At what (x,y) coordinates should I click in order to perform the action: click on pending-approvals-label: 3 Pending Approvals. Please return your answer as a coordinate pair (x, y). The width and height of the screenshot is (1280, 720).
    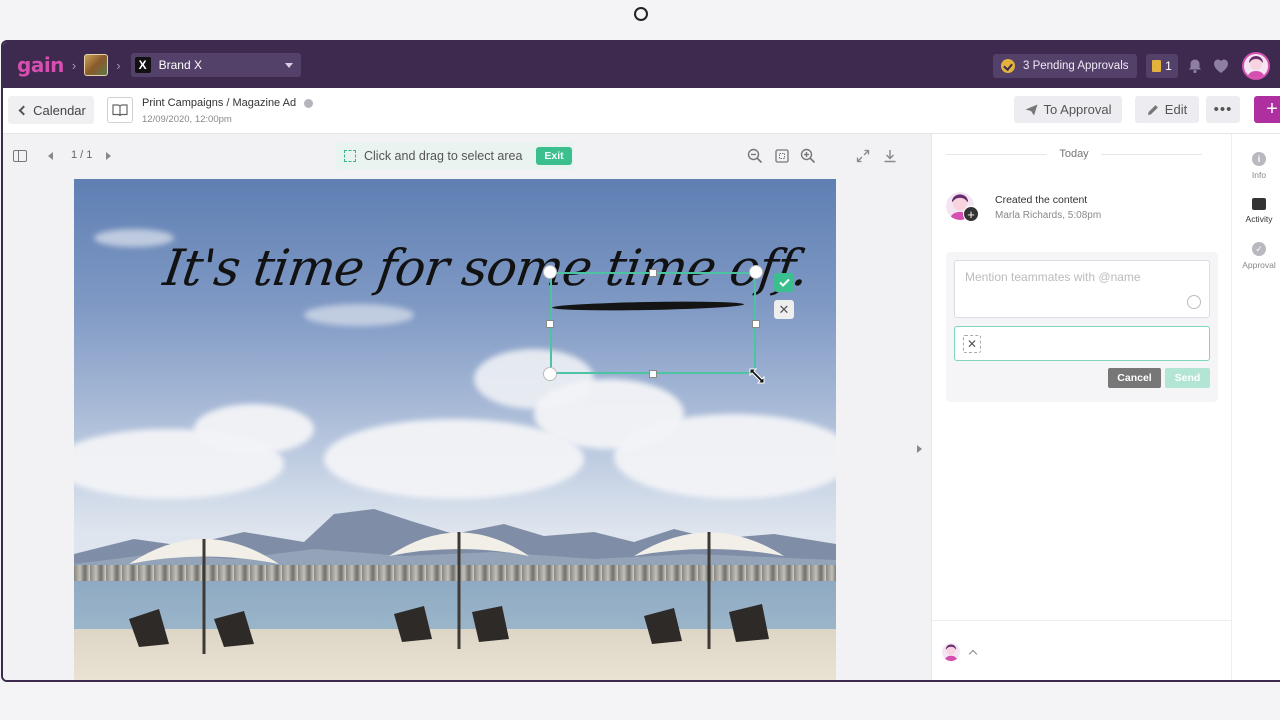
    Looking at the image, I should click on (1076, 66).